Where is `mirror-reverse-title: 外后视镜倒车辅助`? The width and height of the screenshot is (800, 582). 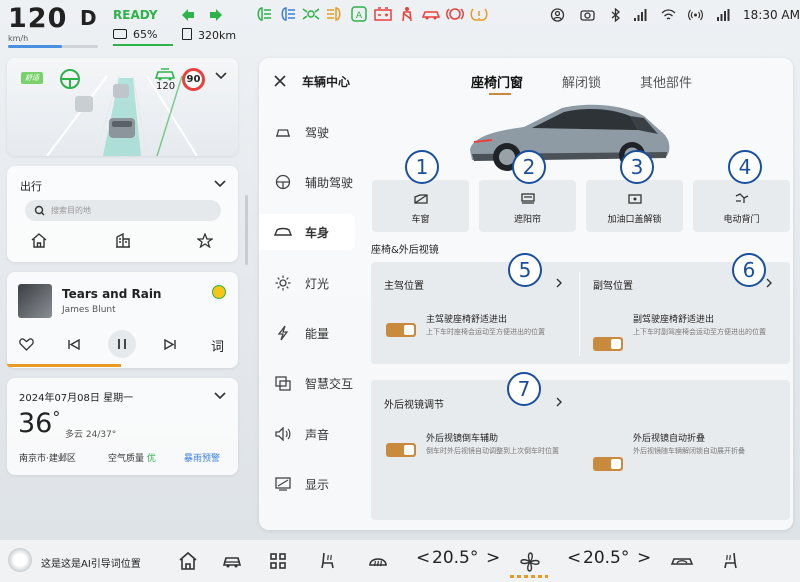
mirror-reverse-title: 外后视镜倒车辅助 is located at coordinates (462, 439).